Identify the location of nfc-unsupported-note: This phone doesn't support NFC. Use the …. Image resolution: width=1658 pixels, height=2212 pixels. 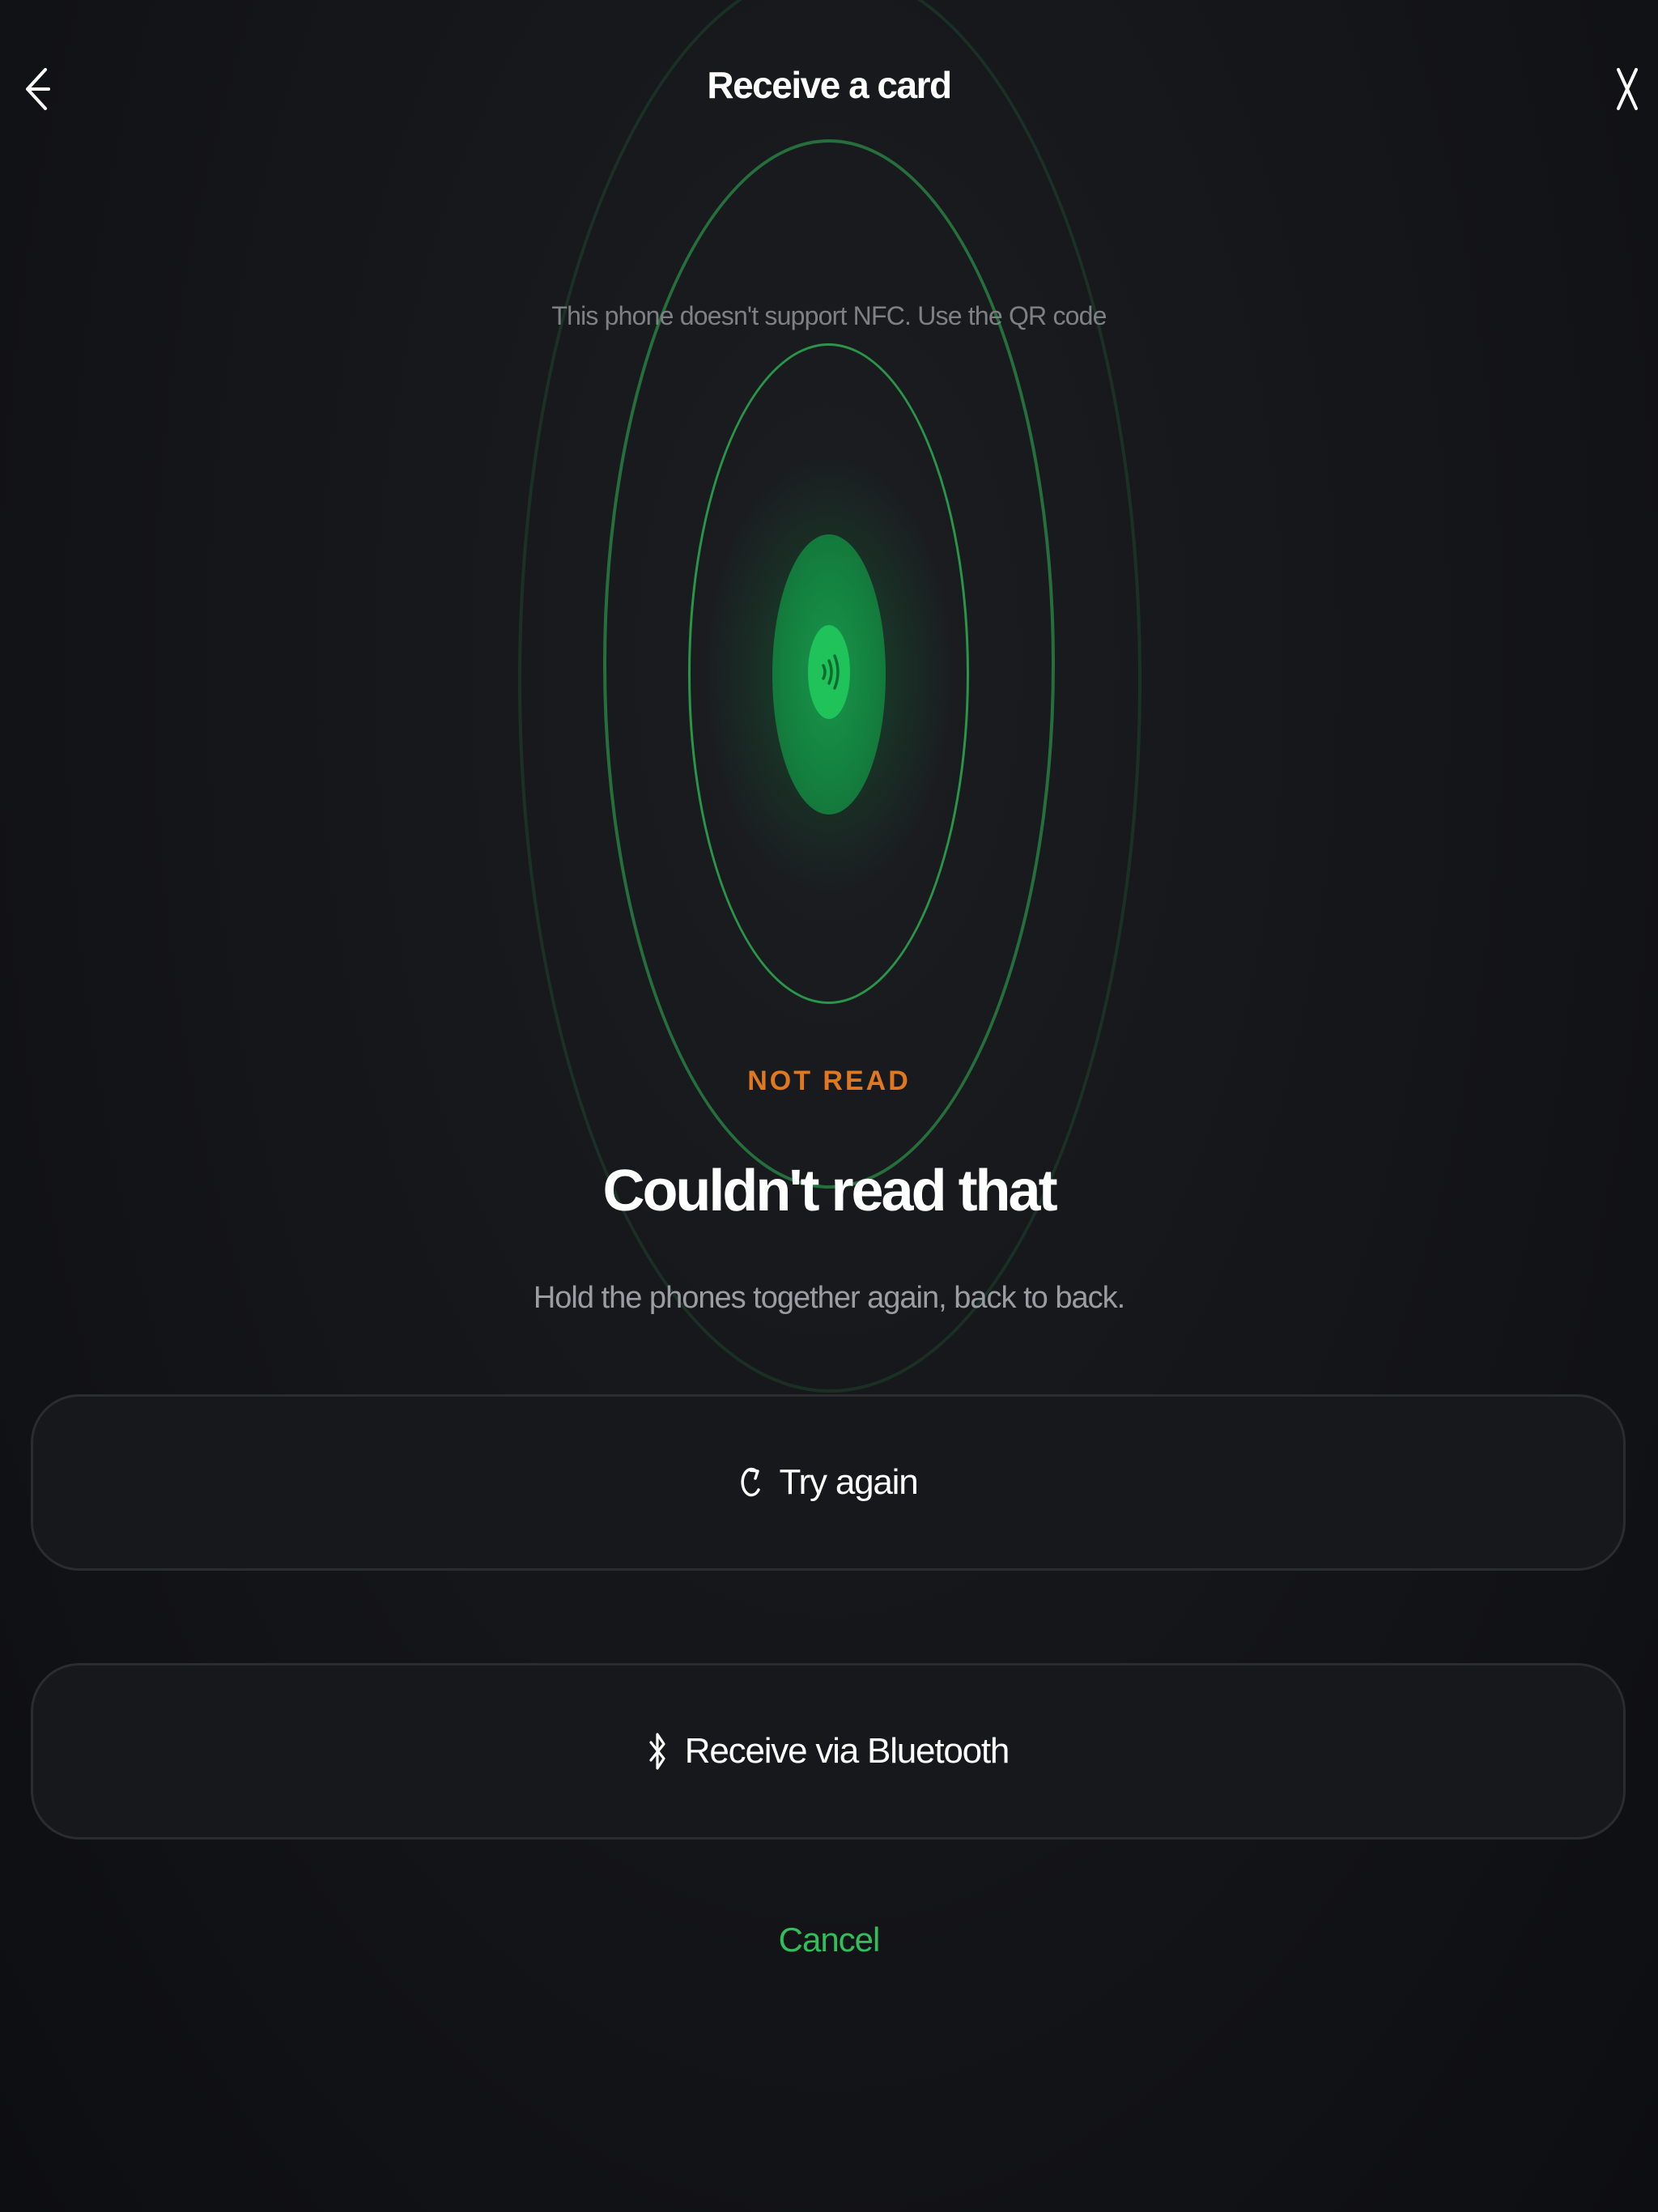
(829, 316).